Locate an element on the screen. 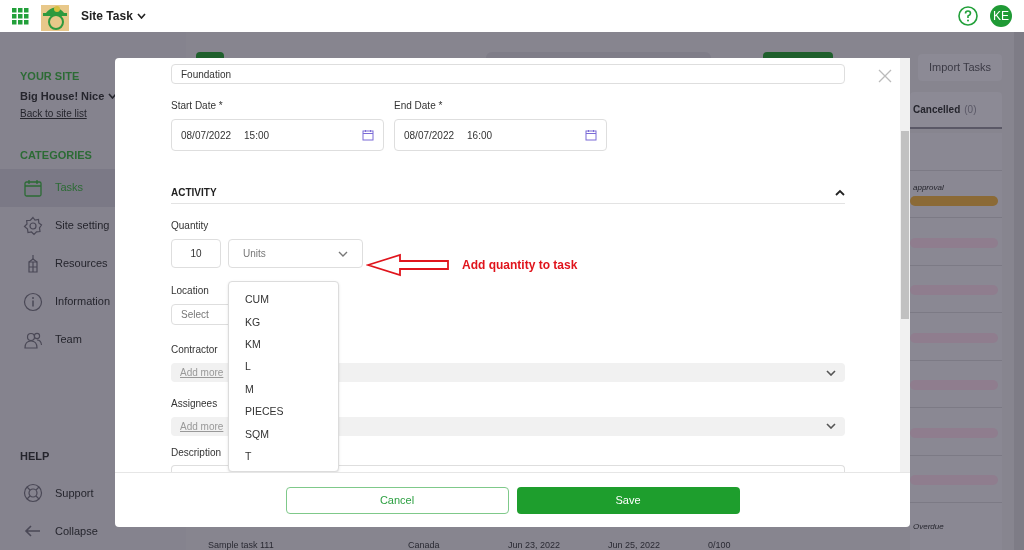 The height and width of the screenshot is (550, 1024). table-cell-text: Jun 23, 2022 is located at coordinates (535, 544).